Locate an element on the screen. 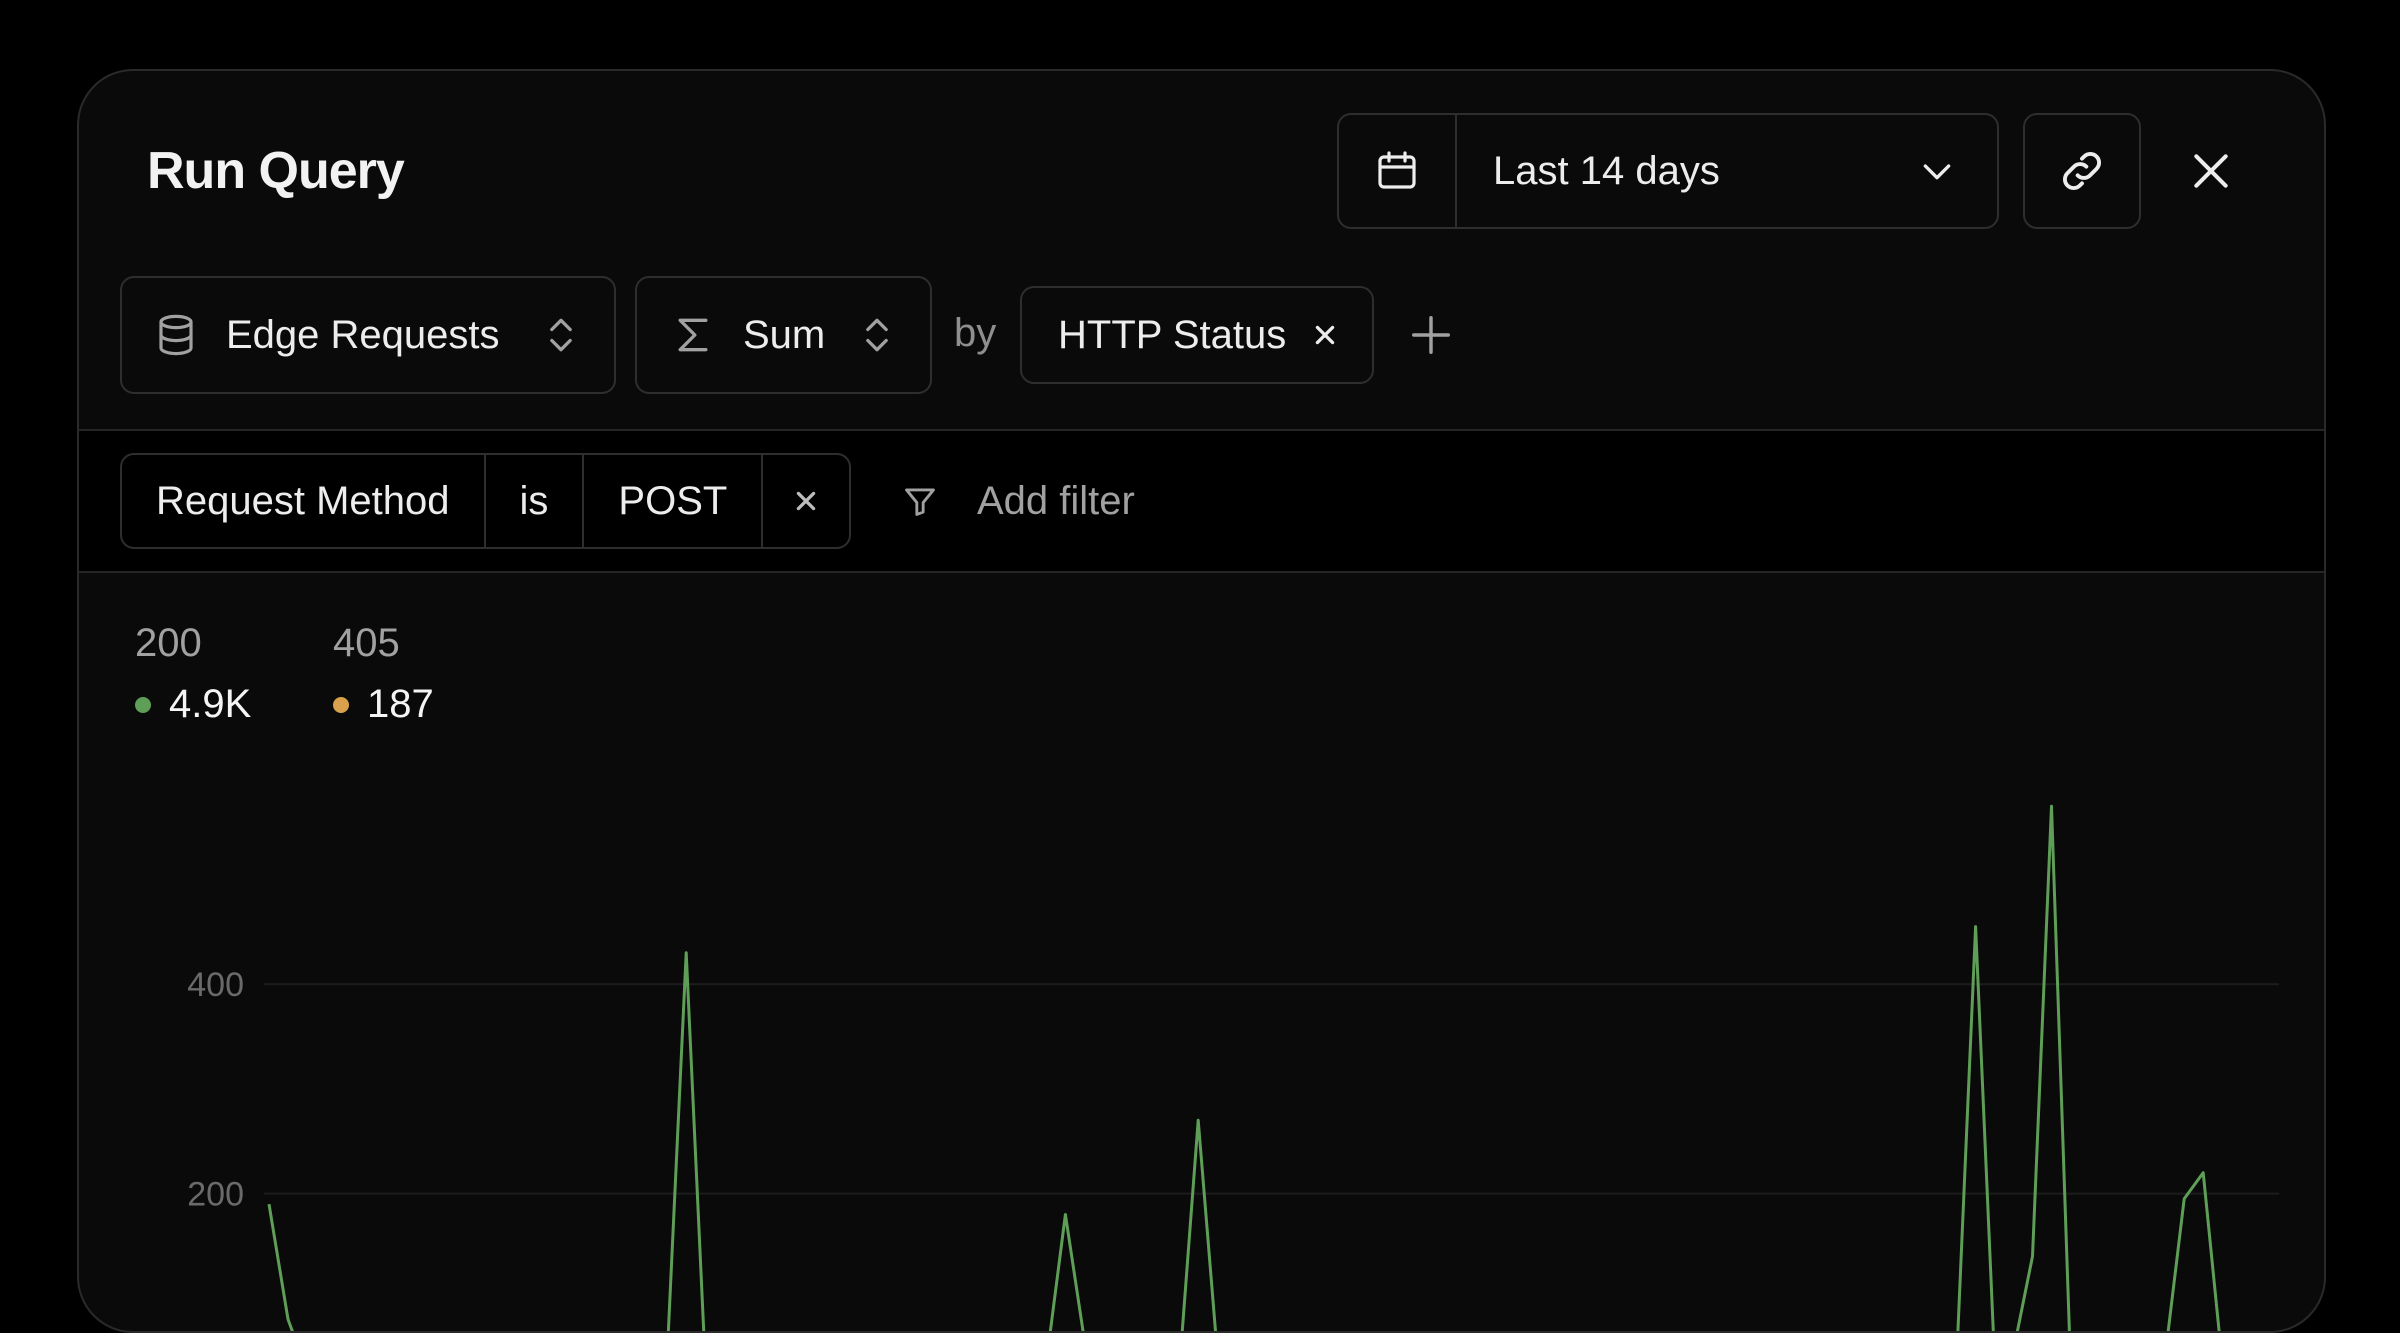  aggregation-label: Sum is located at coordinates (784, 334).